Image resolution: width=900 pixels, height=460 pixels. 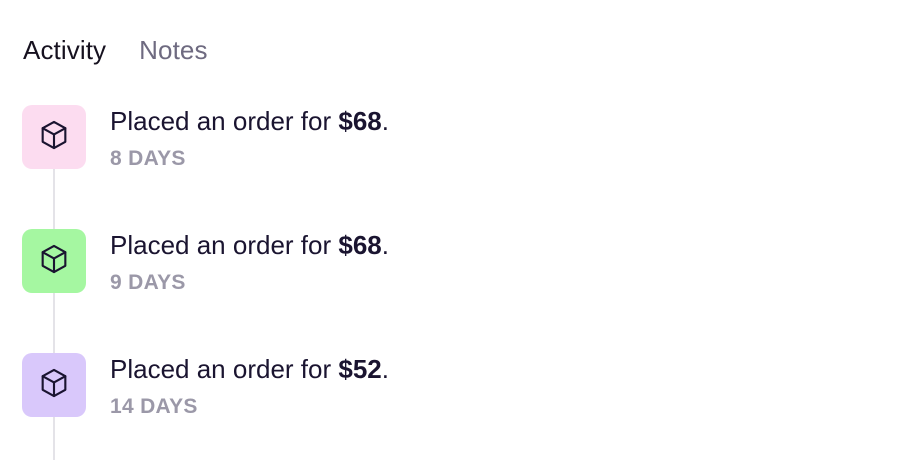 I want to click on tab-notes: Notes, so click(x=173, y=50).